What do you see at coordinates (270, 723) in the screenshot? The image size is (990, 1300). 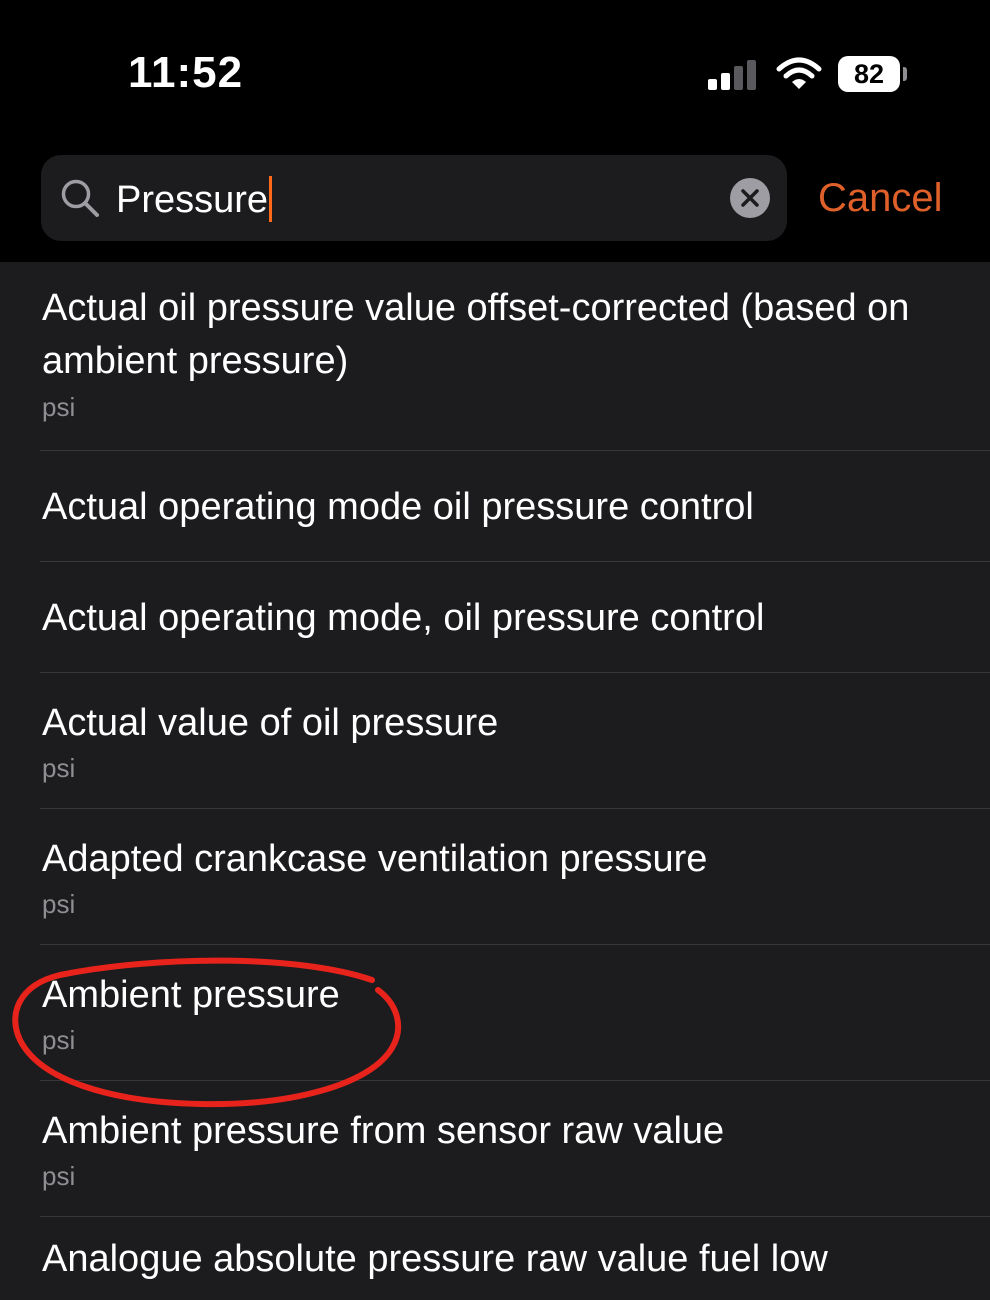 I see `list-item-title: Actual value of oil pressure` at bounding box center [270, 723].